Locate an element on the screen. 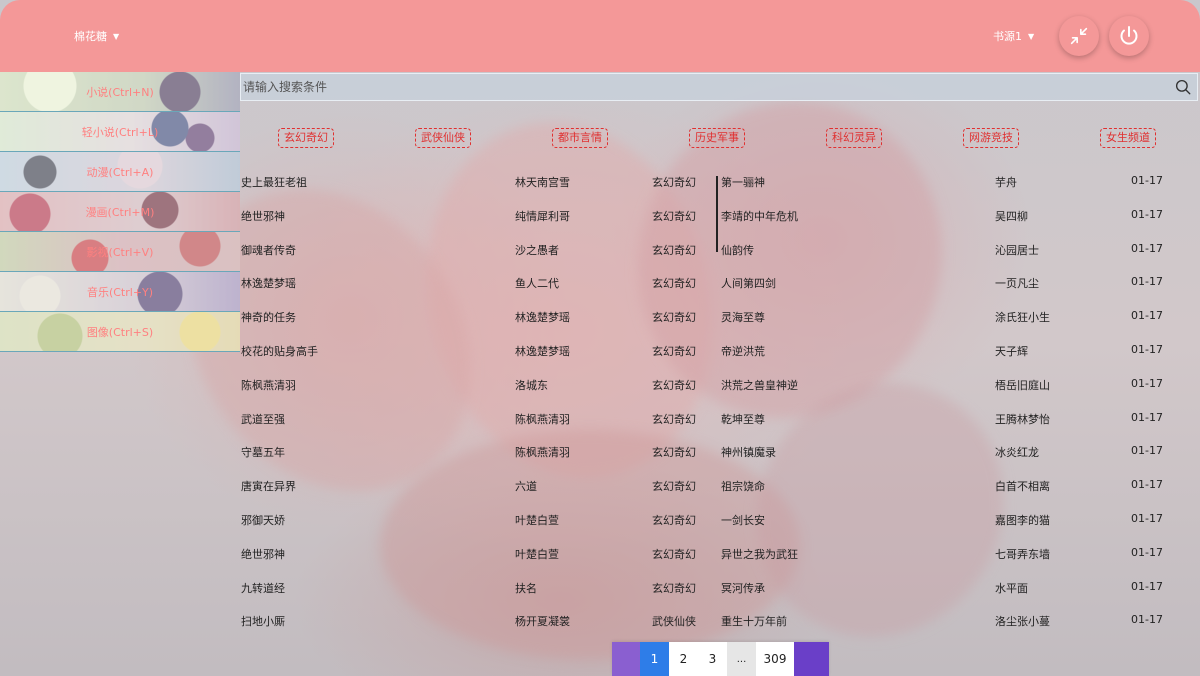  book-title: 神奇的任务 is located at coordinates (268, 317).